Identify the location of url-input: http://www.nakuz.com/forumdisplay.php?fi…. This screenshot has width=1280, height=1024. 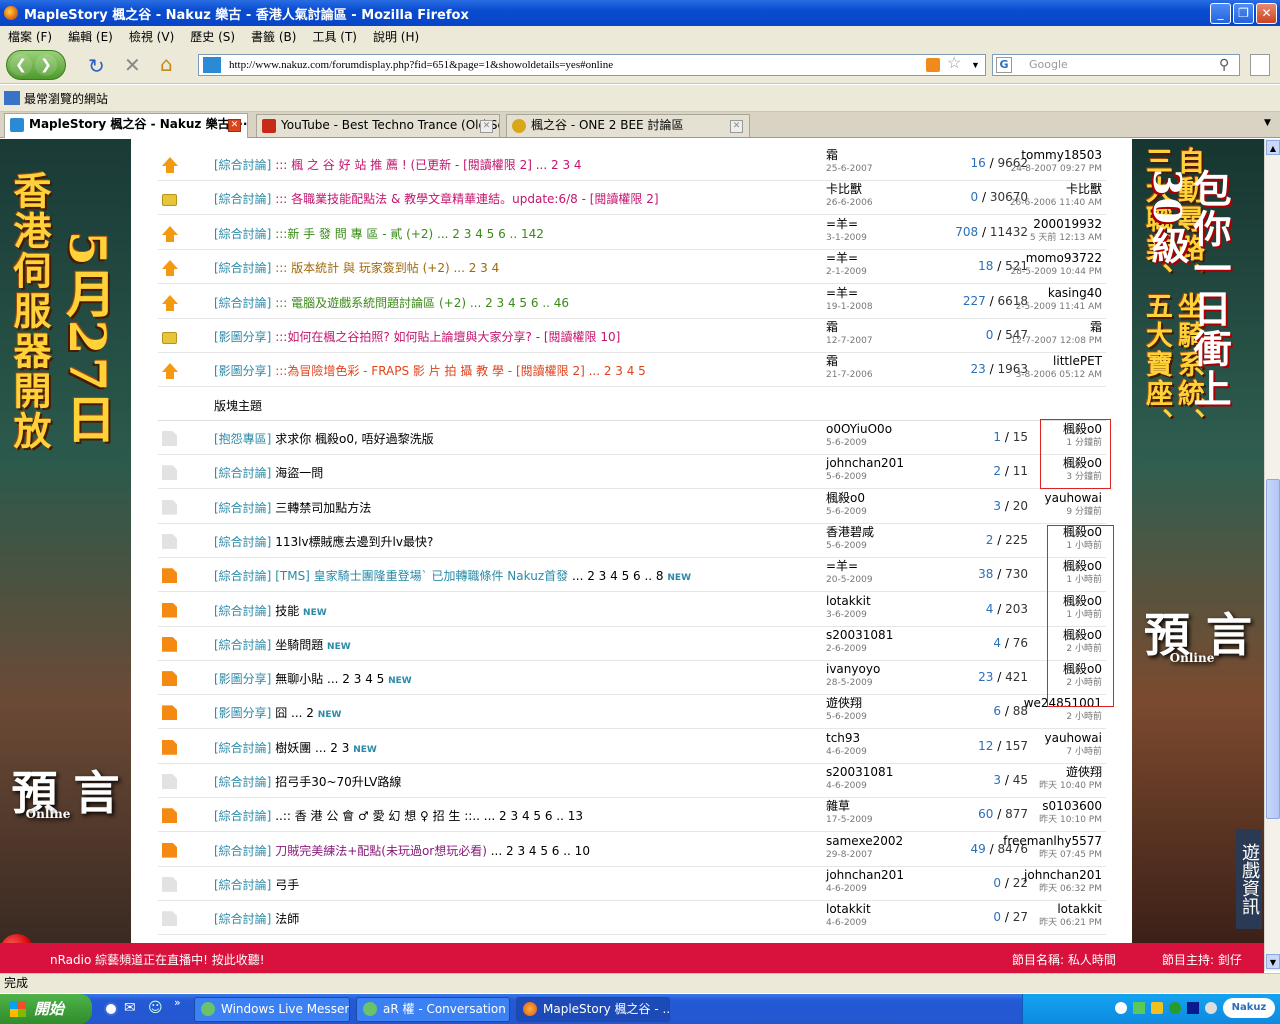
(592, 65).